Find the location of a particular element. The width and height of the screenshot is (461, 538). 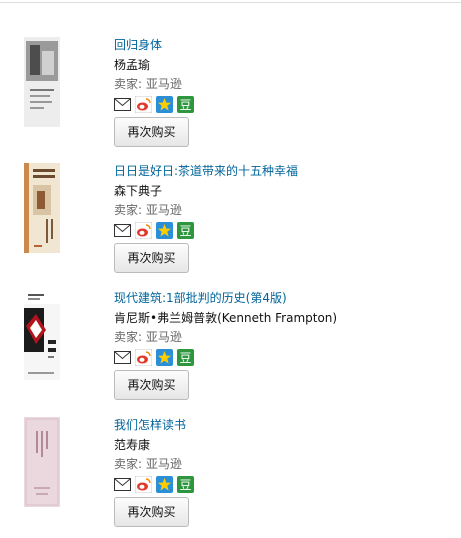

book-author: 肯尼斯•弗兰姆普敦(Kenneth Frampton) is located at coordinates (226, 318).